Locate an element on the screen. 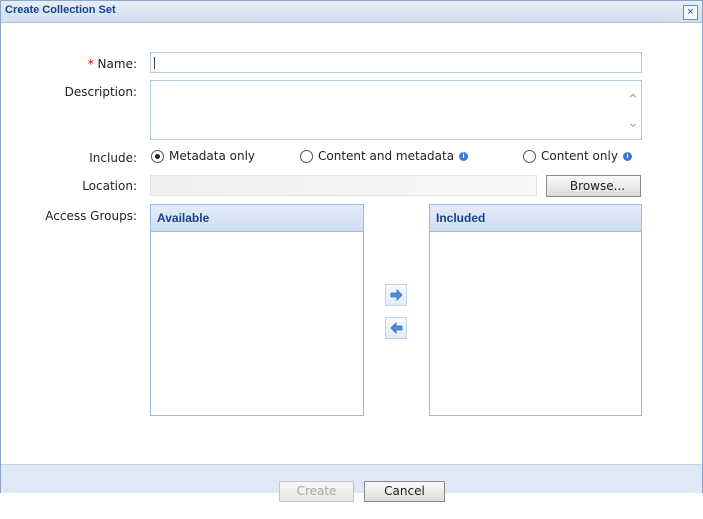  radio-content-only: Content only i is located at coordinates (577, 156).